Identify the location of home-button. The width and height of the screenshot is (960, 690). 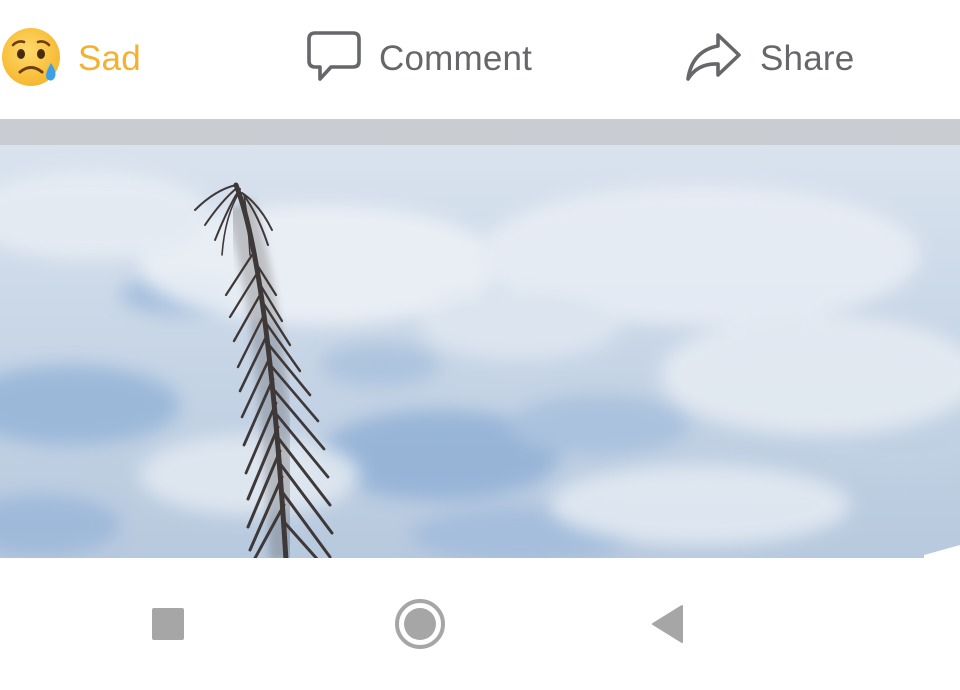
(420, 626).